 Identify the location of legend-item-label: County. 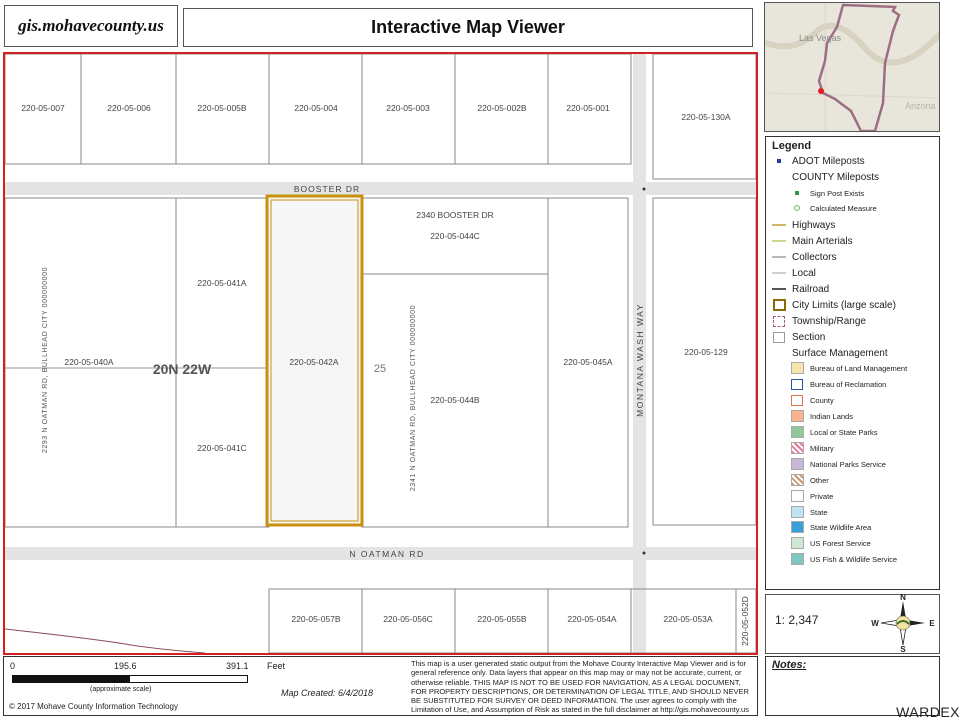
(822, 400).